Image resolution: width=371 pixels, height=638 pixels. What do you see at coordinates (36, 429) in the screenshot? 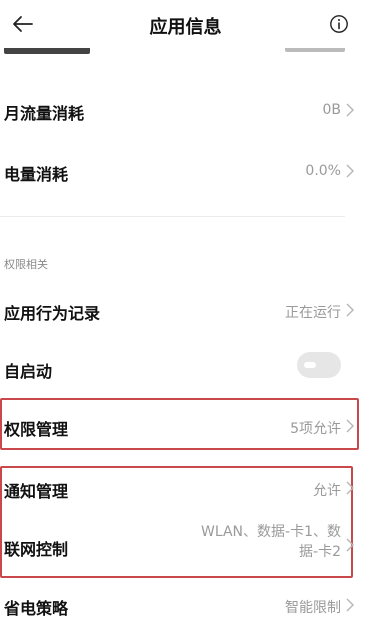
I see `row-label: 权限管理` at bounding box center [36, 429].